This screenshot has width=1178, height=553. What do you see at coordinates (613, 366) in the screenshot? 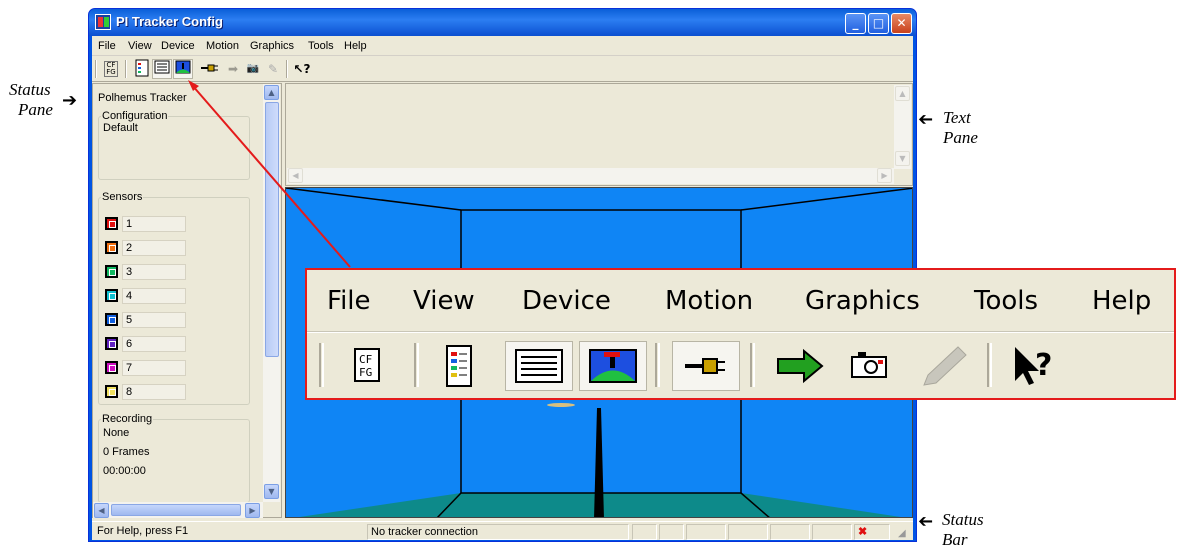
I see `graphics-icon` at bounding box center [613, 366].